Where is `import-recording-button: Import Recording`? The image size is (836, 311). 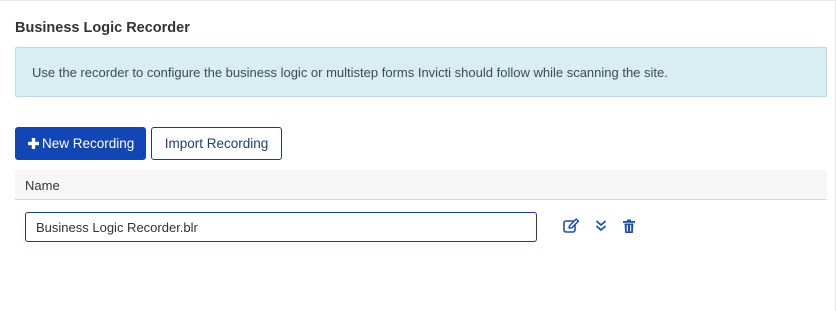 import-recording-button: Import Recording is located at coordinates (216, 143).